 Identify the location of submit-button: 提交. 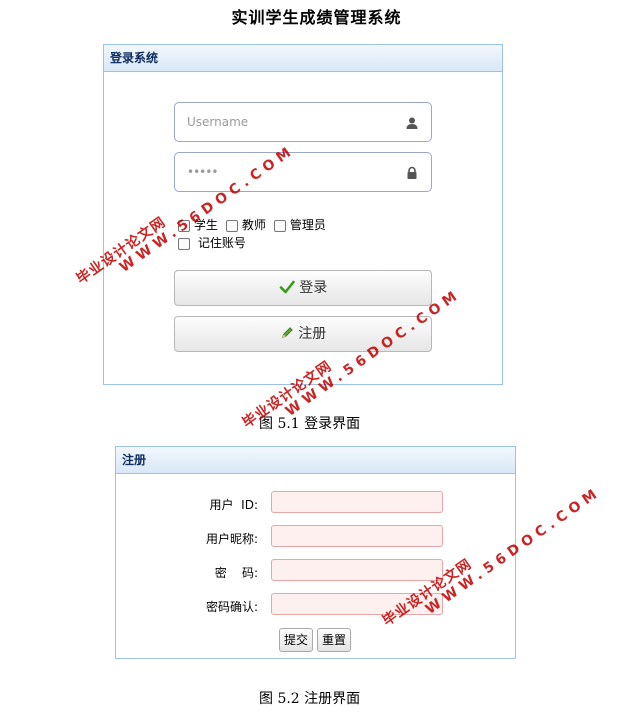
(296, 640).